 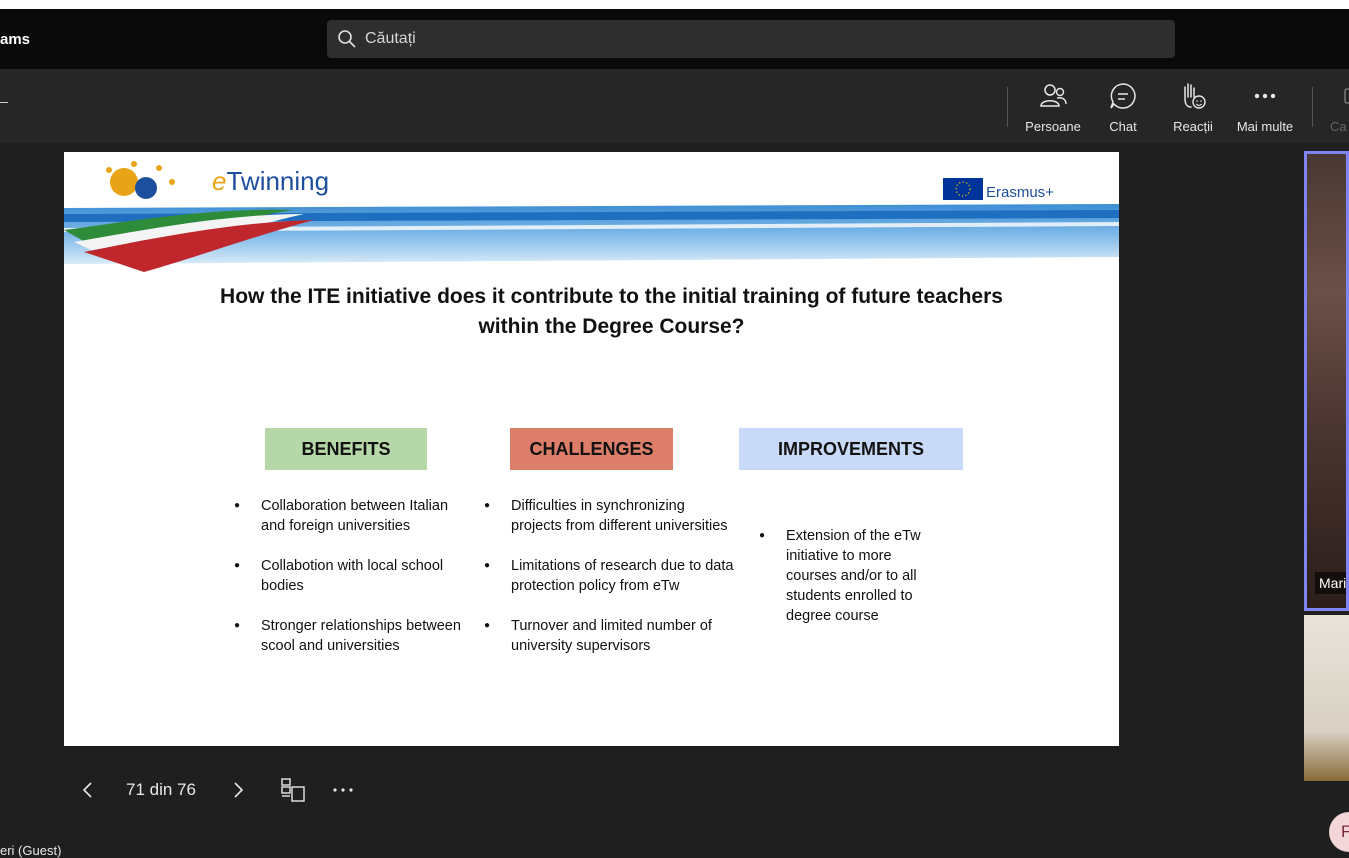 What do you see at coordinates (1265, 126) in the screenshot?
I see `more-label: Mai multe` at bounding box center [1265, 126].